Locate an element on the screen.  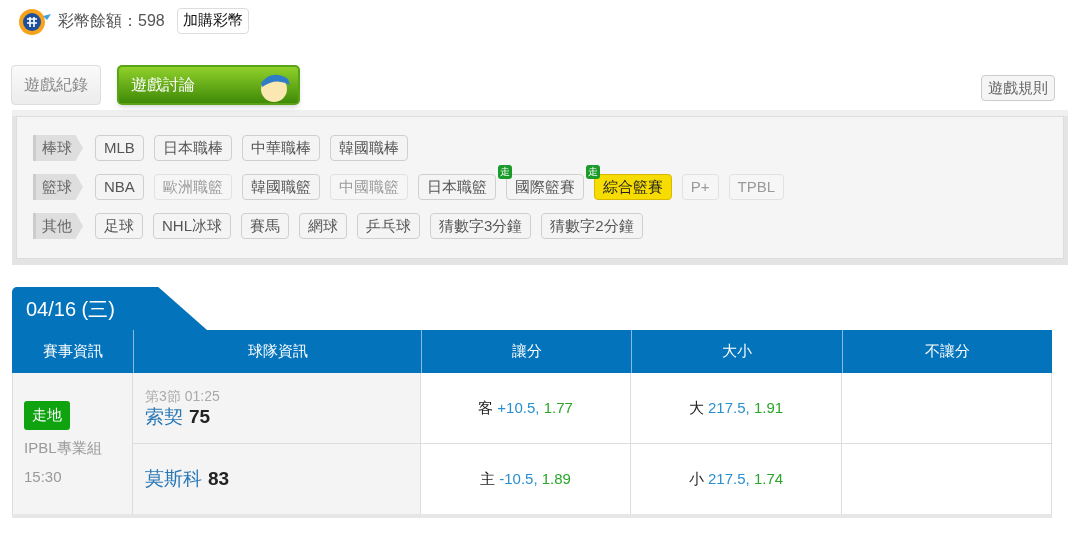
league-button: 賽馬 is located at coordinates (265, 226).